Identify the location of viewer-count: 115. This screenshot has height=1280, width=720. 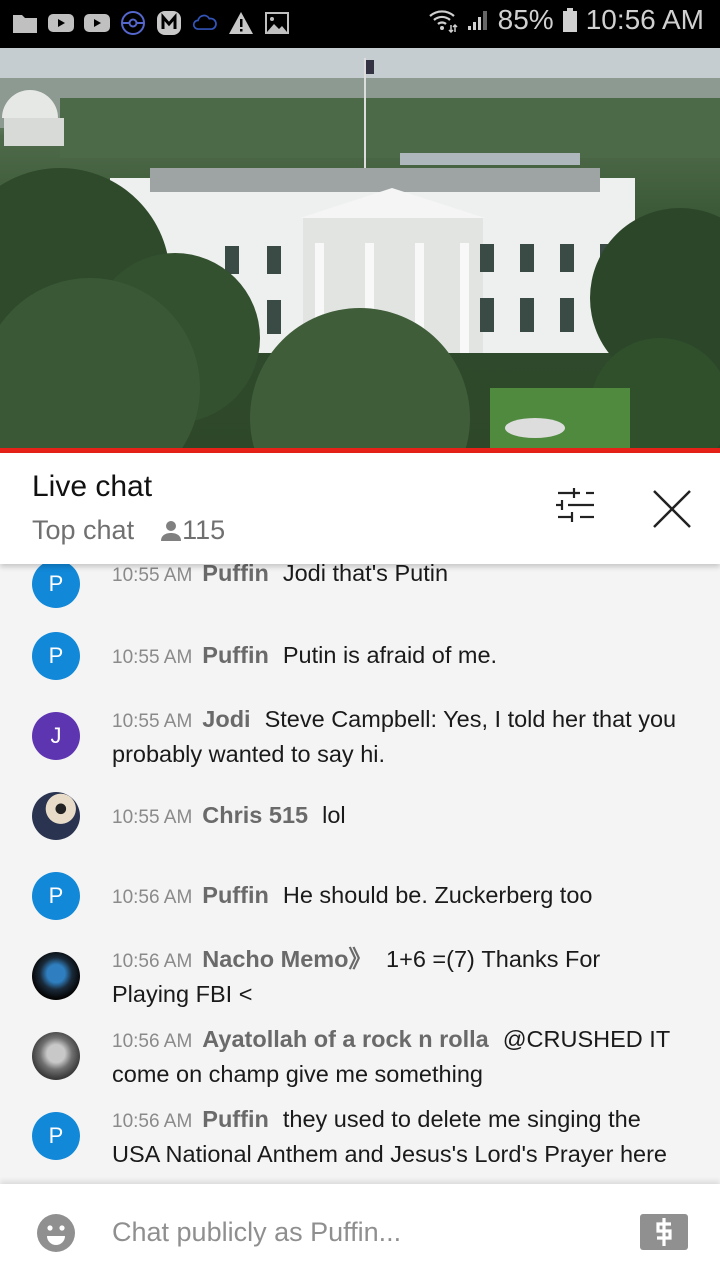
(192, 530).